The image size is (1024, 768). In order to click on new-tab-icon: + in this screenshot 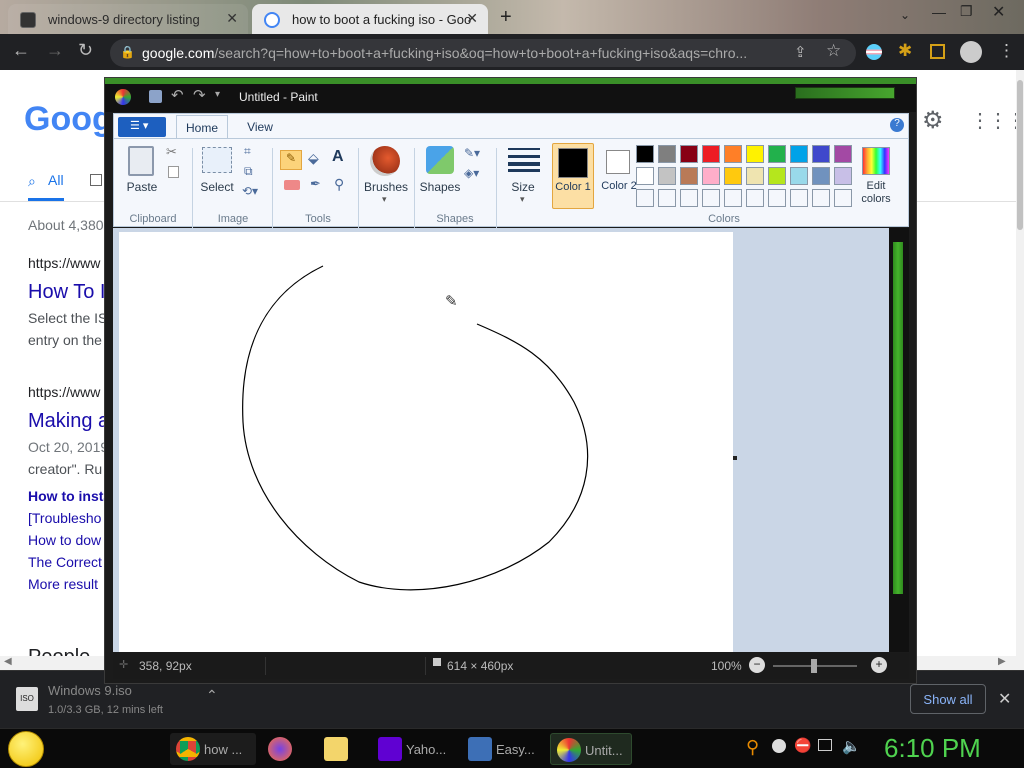, I will do `click(506, 17)`.